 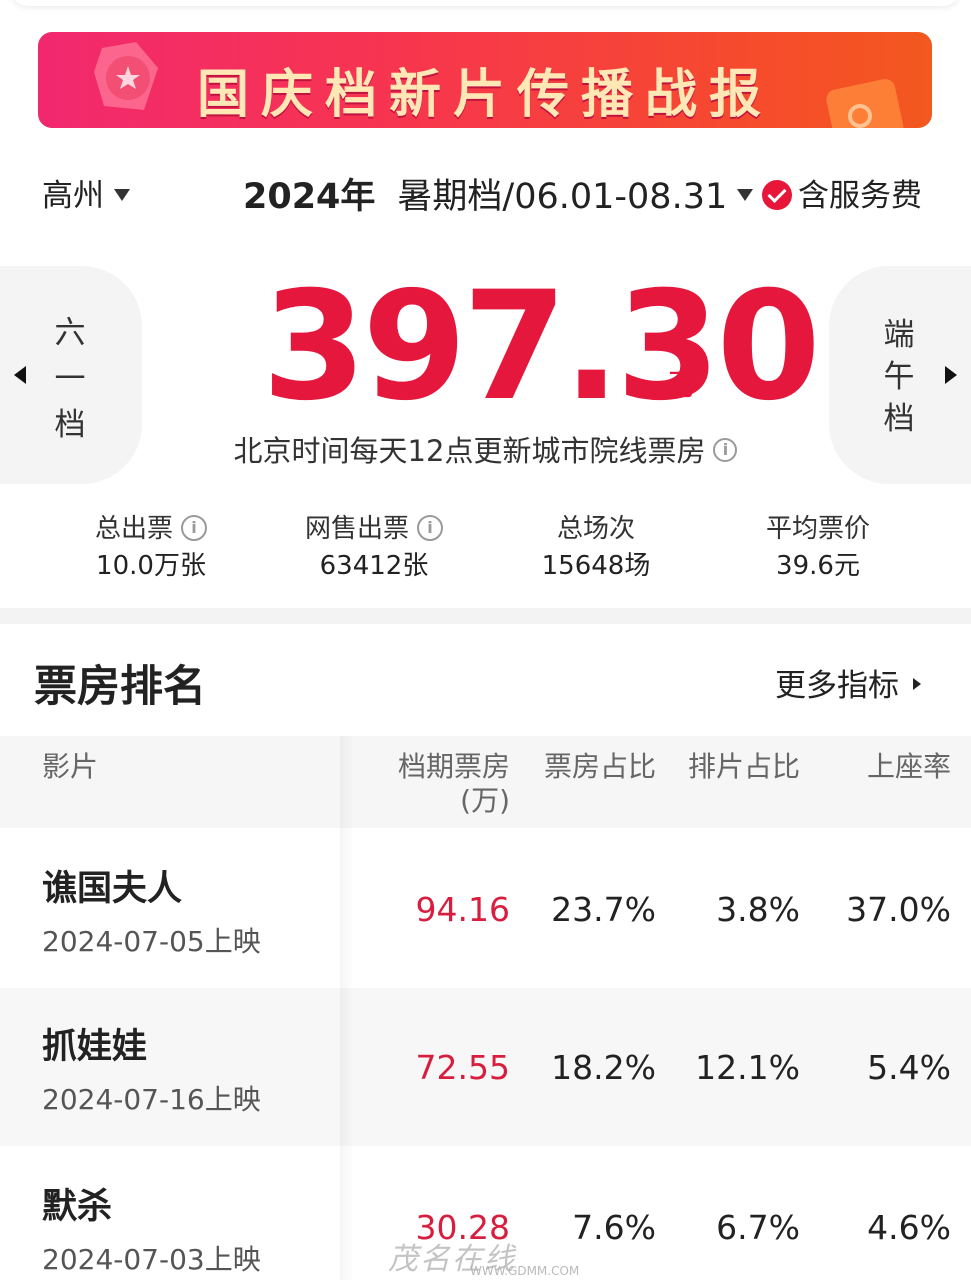 I want to click on cell-box-share: 7.6%, so click(x=614, y=1227).